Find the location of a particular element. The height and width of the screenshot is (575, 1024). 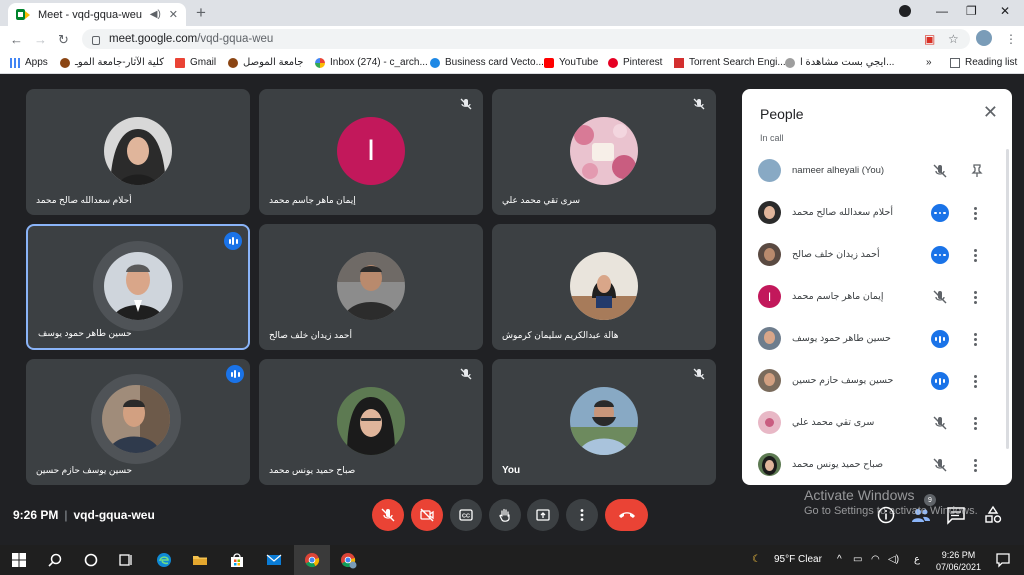

raise-hand-button is located at coordinates (505, 515).